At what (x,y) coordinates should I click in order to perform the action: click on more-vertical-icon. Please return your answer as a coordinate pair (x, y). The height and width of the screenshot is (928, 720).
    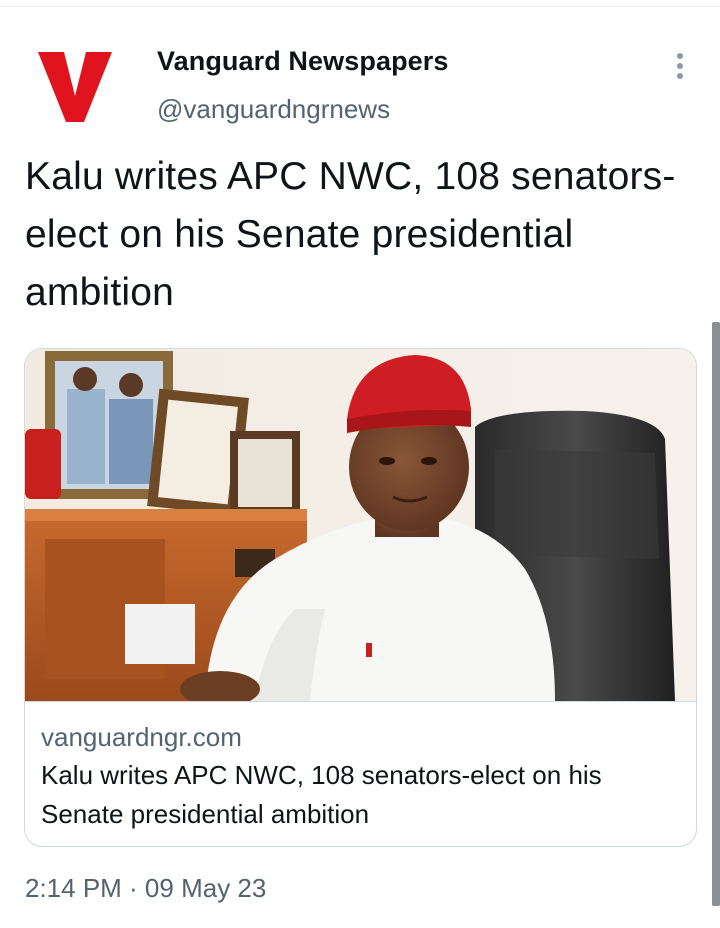
    Looking at the image, I should click on (680, 66).